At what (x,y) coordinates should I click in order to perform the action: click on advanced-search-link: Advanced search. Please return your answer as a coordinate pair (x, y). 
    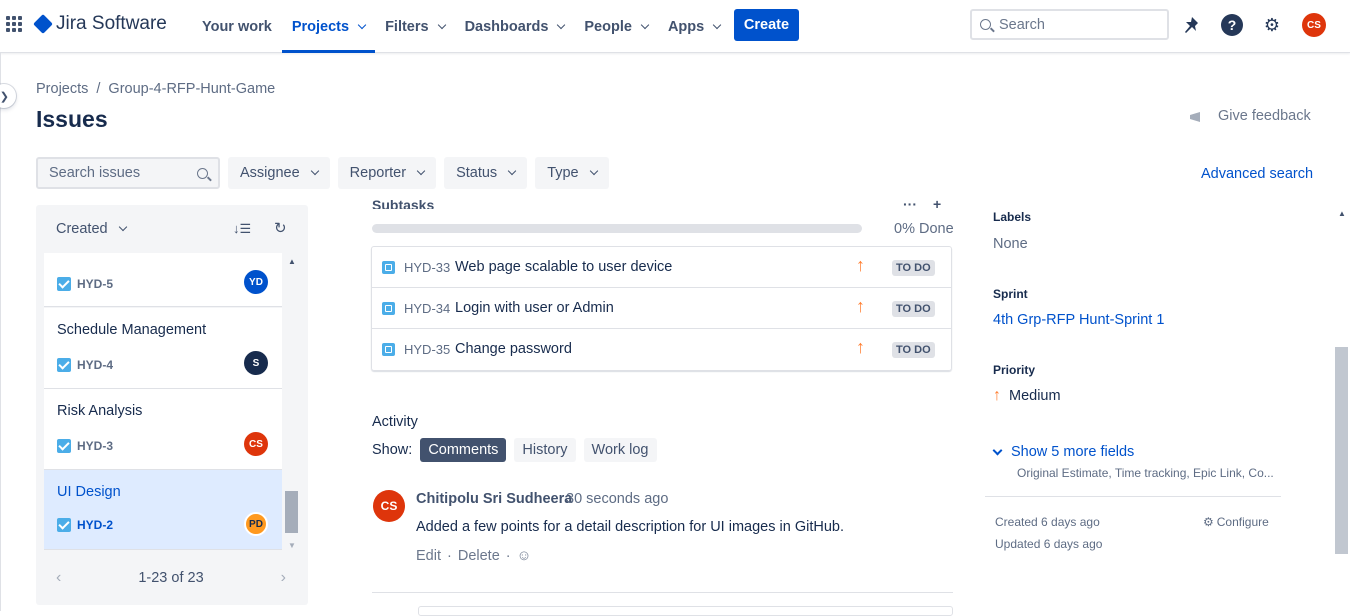
    Looking at the image, I should click on (1257, 174).